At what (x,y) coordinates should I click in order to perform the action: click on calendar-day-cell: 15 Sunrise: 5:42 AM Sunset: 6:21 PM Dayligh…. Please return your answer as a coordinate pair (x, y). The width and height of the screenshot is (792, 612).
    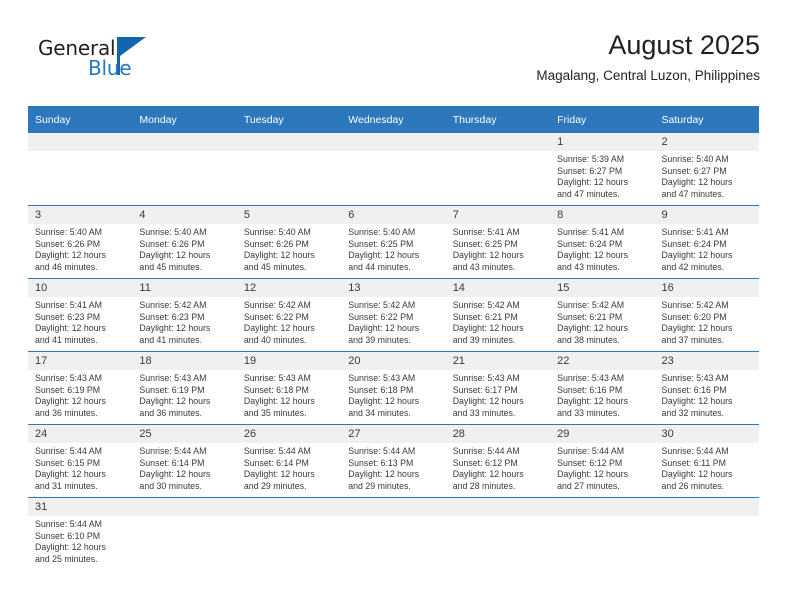
    Looking at the image, I should click on (602, 315).